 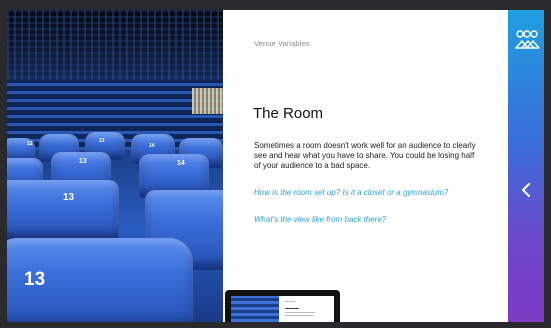 What do you see at coordinates (320, 219) in the screenshot?
I see `question-link-view: What's the view like from back there?` at bounding box center [320, 219].